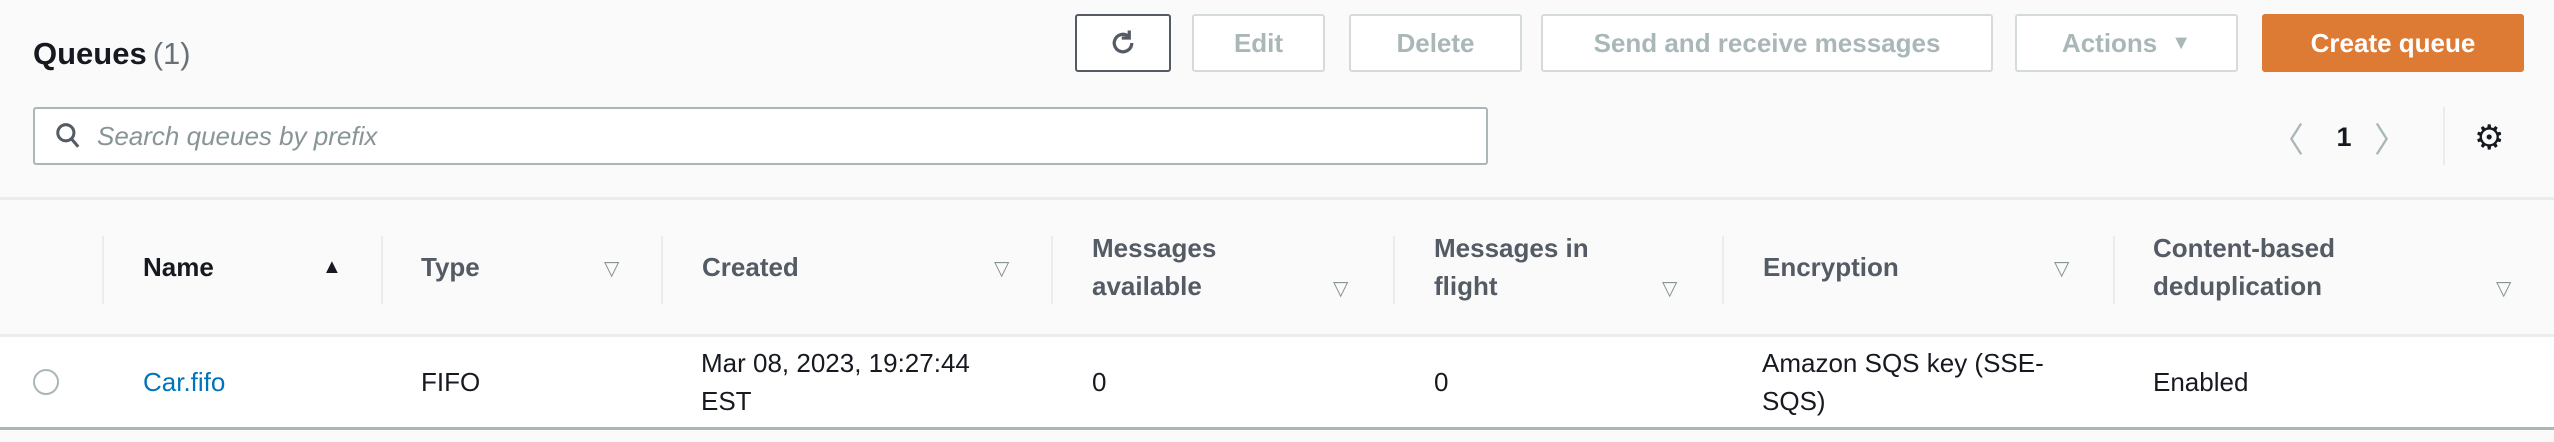 The height and width of the screenshot is (442, 2554). I want to click on column-header-messages-in-flight: Messages in flight, so click(1524, 267).